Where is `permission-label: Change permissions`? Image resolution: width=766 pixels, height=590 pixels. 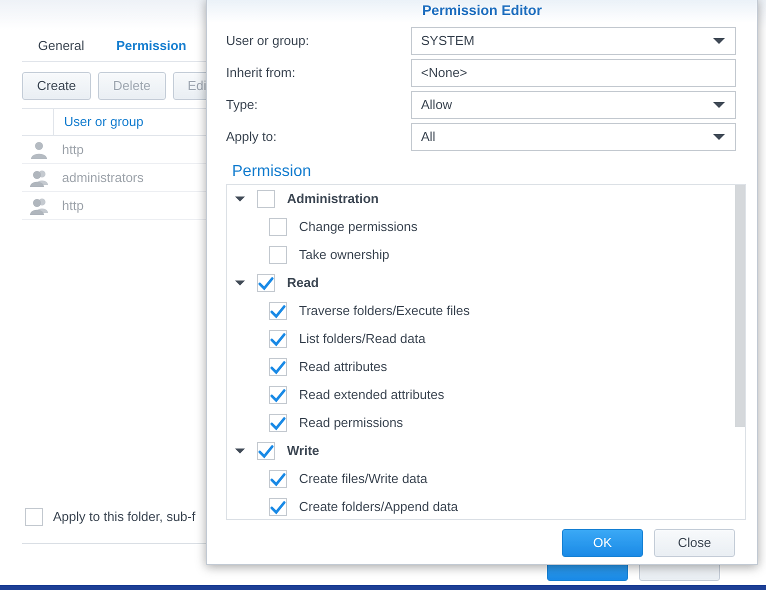
permission-label: Change permissions is located at coordinates (358, 227).